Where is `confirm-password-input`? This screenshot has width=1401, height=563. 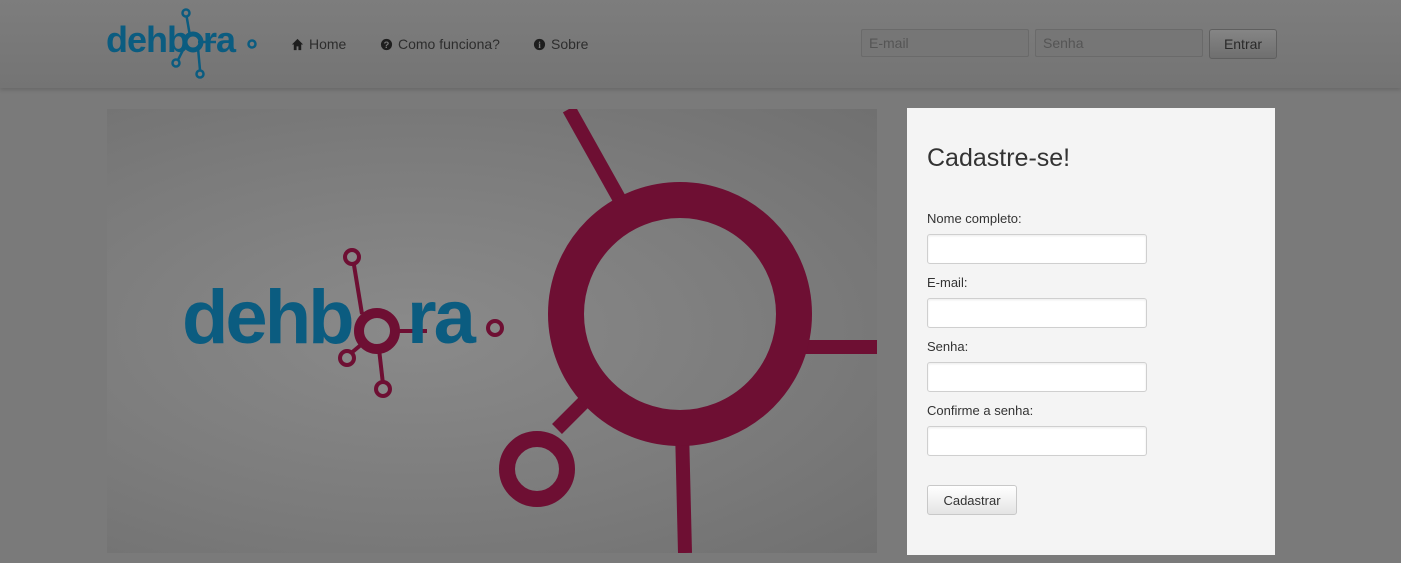 confirm-password-input is located at coordinates (1037, 441).